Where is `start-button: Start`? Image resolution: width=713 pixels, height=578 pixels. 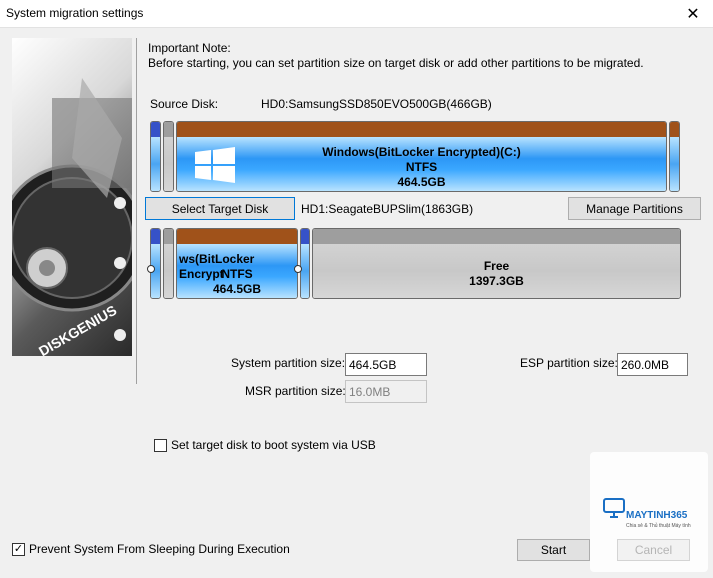 start-button: Start is located at coordinates (553, 550).